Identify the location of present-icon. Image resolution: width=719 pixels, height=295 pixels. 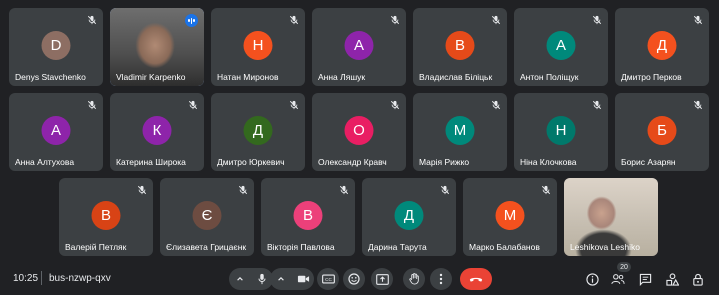
(382, 279).